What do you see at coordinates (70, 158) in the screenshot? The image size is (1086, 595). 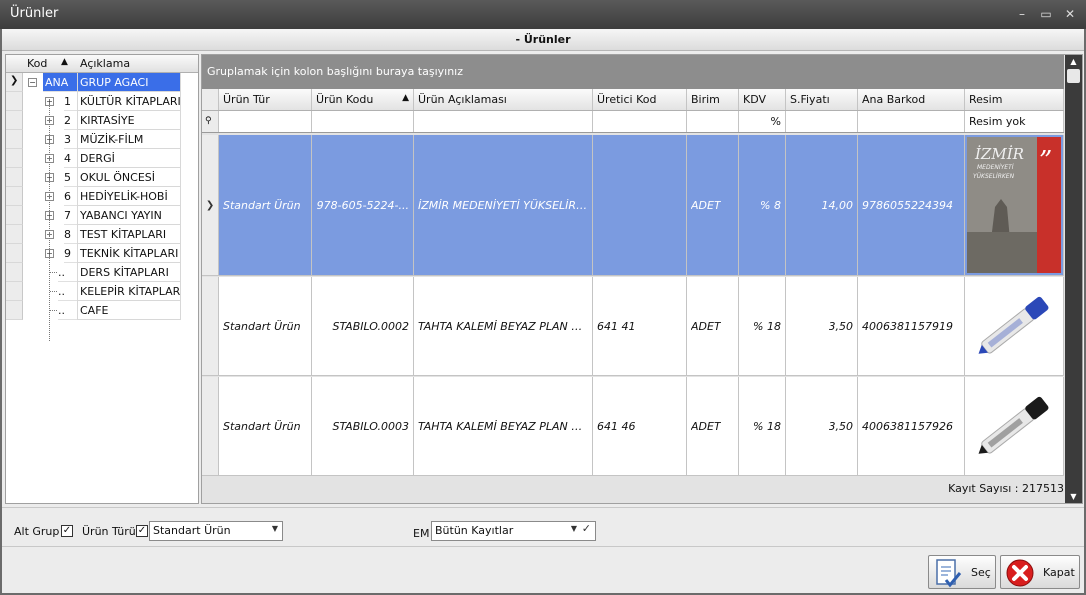 I see `tree-item-kod: 4` at bounding box center [70, 158].